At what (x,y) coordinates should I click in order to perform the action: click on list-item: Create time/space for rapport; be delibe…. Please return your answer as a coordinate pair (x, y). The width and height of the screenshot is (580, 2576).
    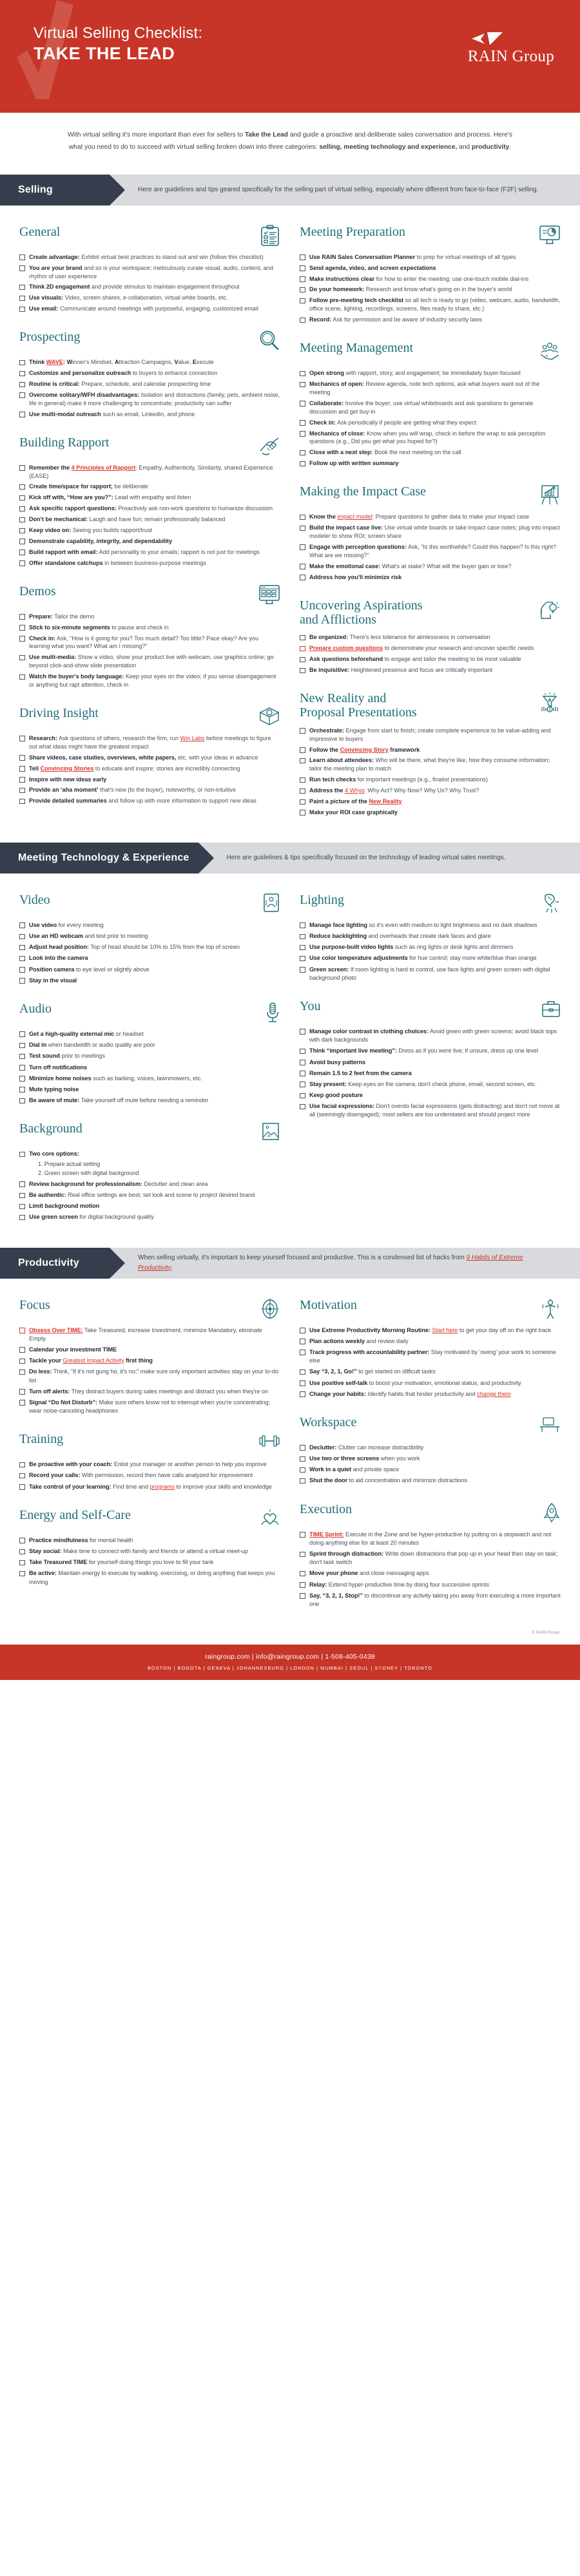
    Looking at the image, I should click on (149, 487).